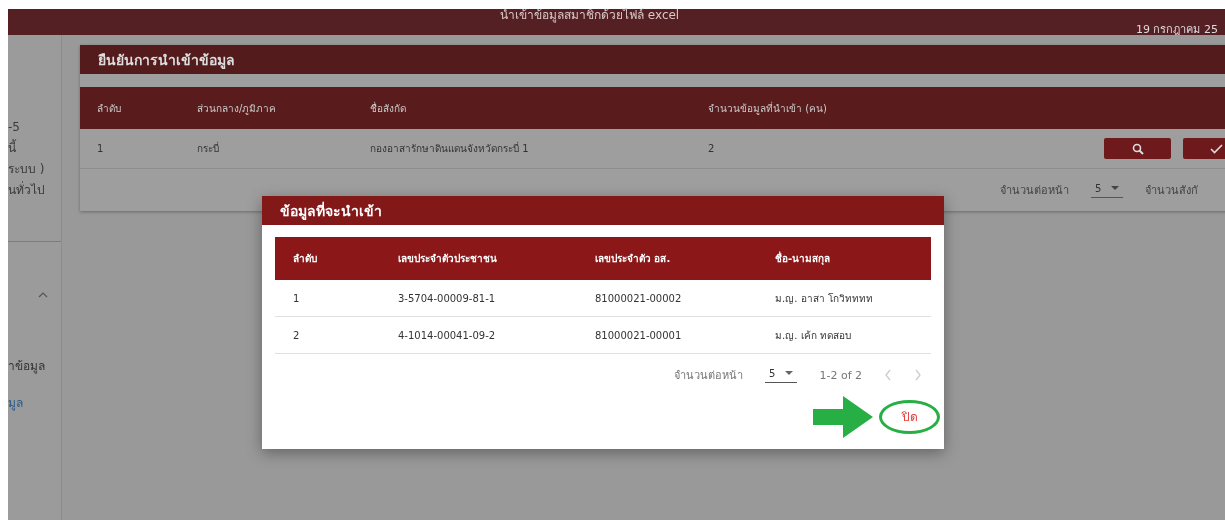 Image resolution: width=1225 pixels, height=520 pixels. What do you see at coordinates (1177, 30) in the screenshot?
I see `date-text: 19 กรกฎาคม 25` at bounding box center [1177, 30].